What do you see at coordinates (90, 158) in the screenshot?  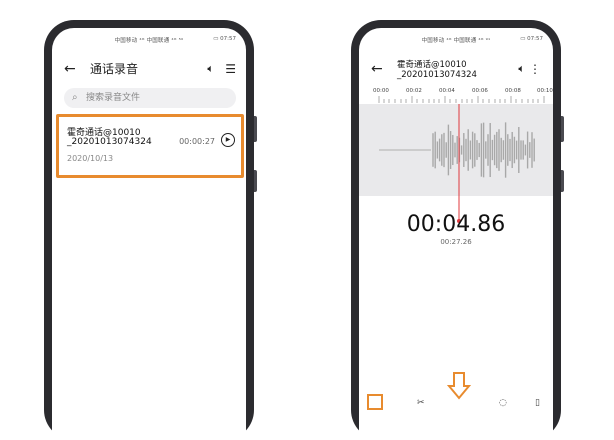 I see `recording-date: 2020/10/13` at bounding box center [90, 158].